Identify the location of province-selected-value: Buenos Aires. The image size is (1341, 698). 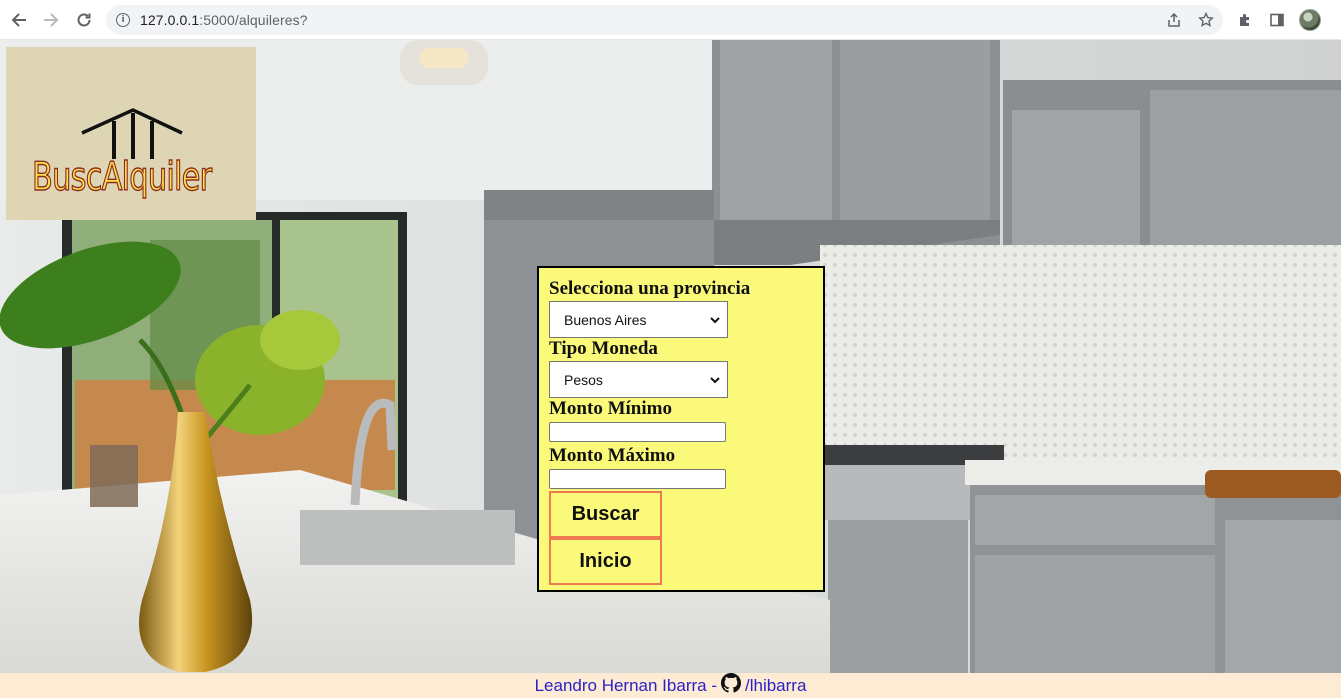
(605, 319).